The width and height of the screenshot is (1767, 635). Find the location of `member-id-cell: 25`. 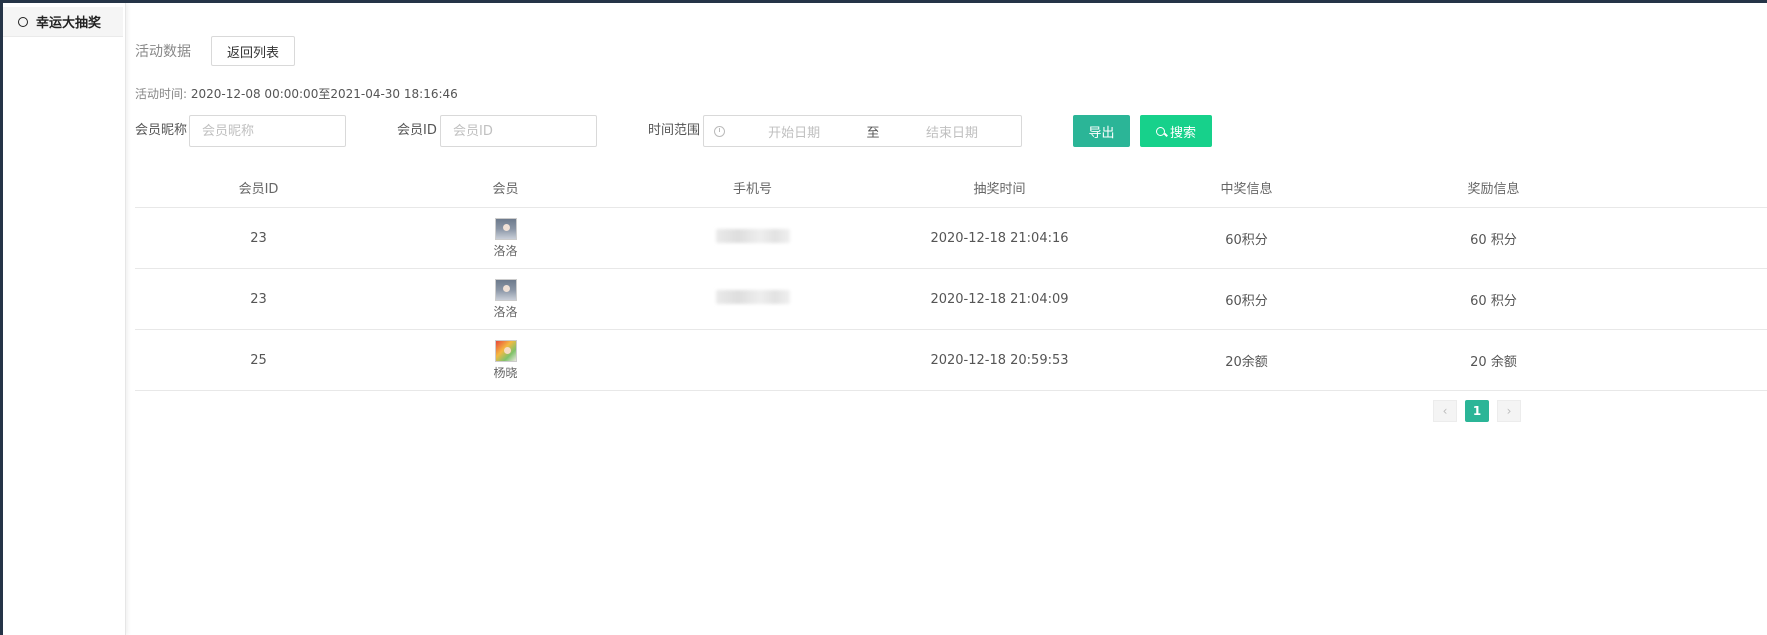

member-id-cell: 25 is located at coordinates (258, 360).